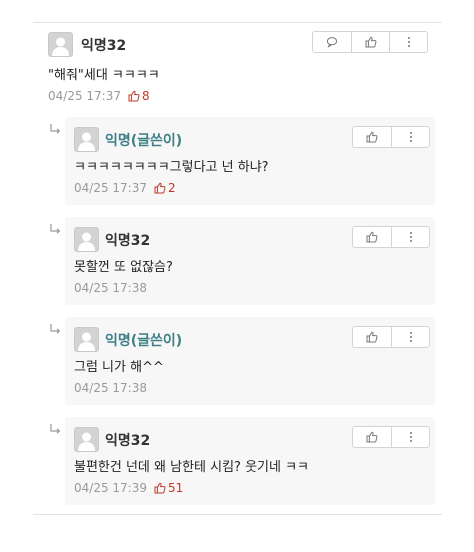 Image resolution: width=474 pixels, height=552 pixels. Describe the element at coordinates (237, 514) in the screenshot. I see `bottom-divider` at that location.